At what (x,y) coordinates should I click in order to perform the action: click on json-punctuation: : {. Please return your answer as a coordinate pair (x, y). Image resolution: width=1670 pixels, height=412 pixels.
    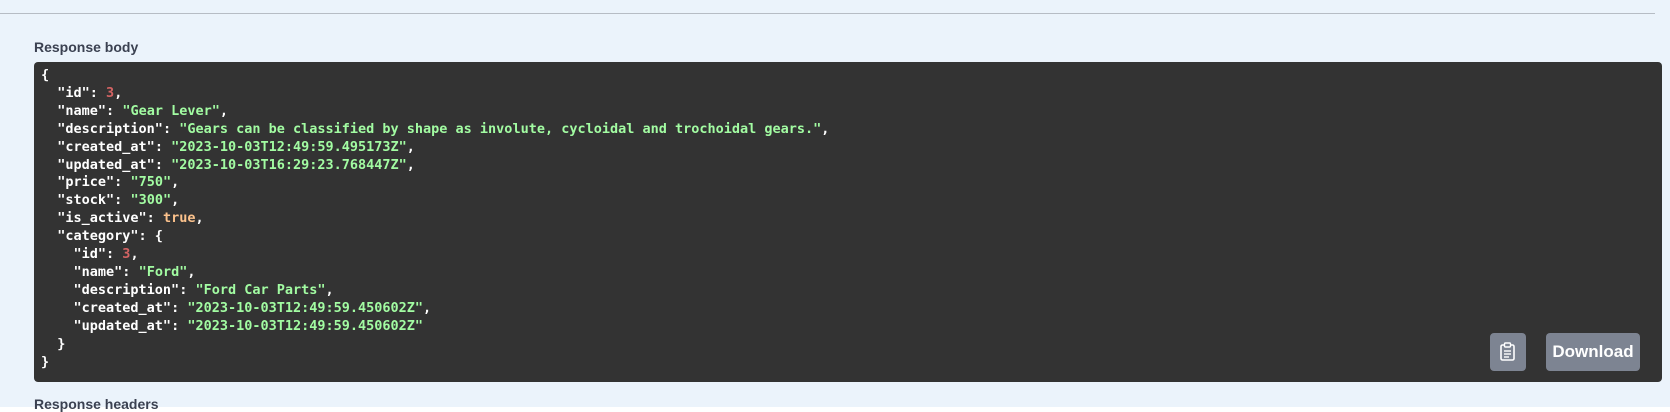
    Looking at the image, I should click on (150, 236).